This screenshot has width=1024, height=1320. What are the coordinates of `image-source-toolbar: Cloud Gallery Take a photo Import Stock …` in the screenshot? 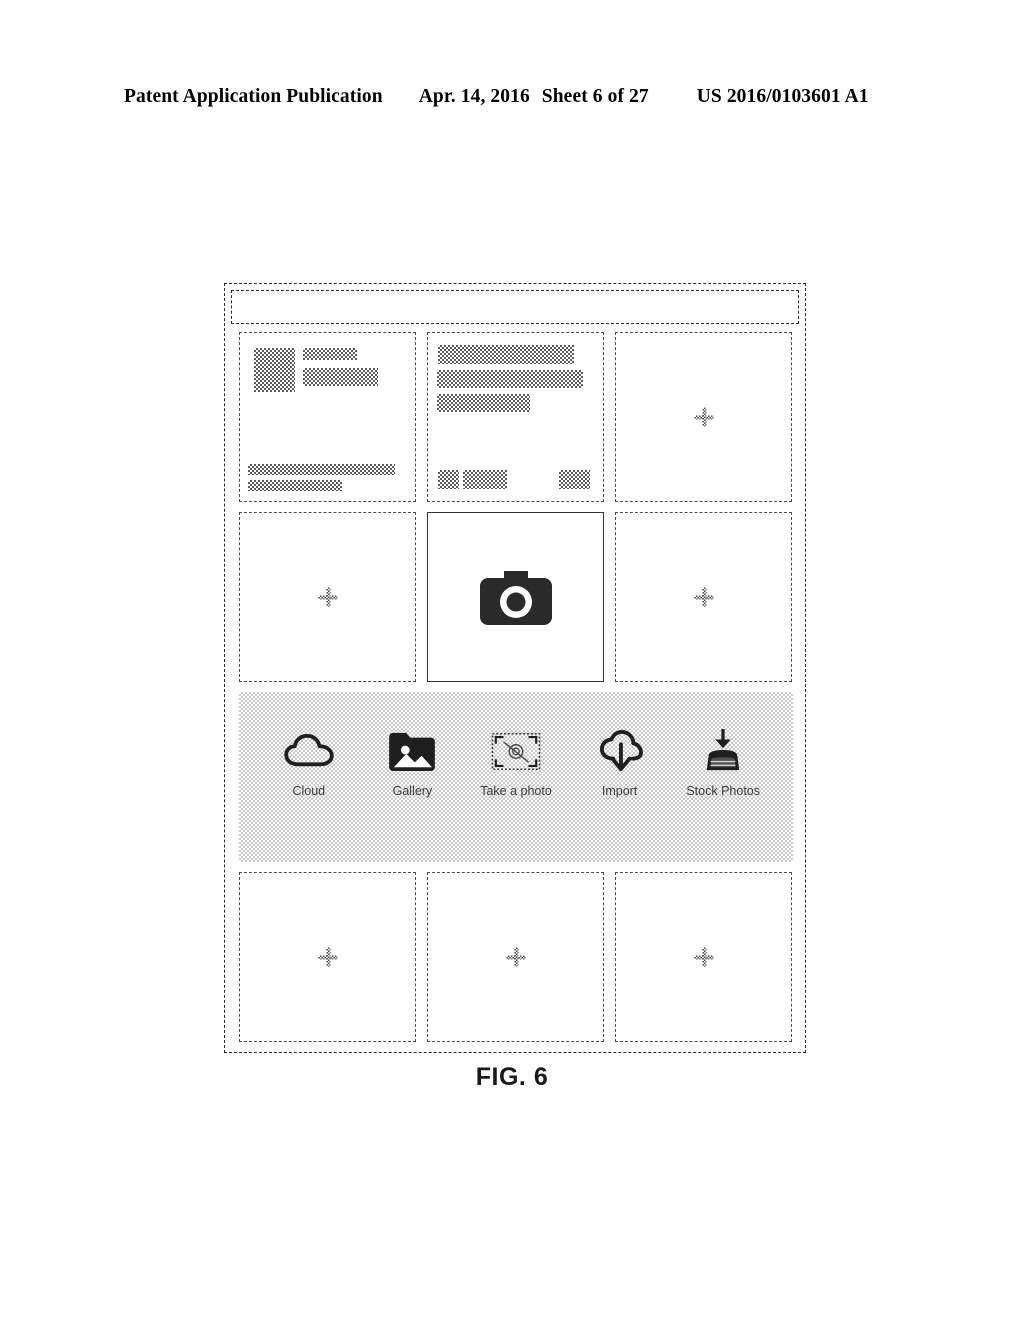 It's located at (516, 777).